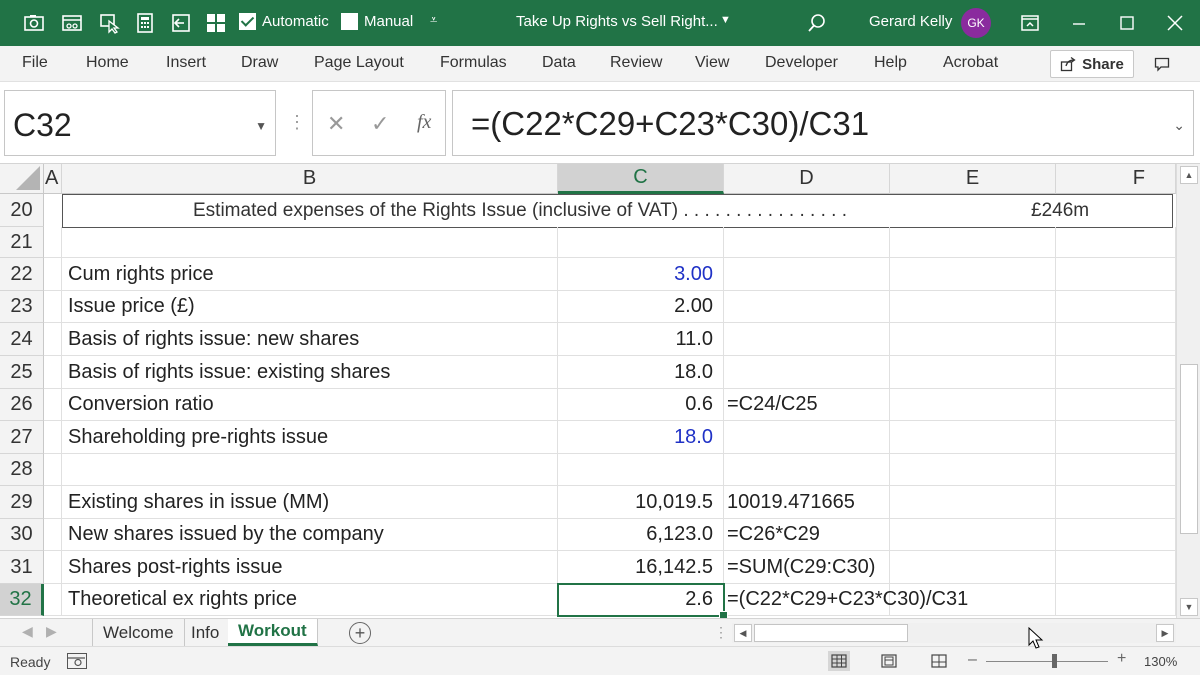  What do you see at coordinates (35, 63) in the screenshot?
I see `tab-file: File` at bounding box center [35, 63].